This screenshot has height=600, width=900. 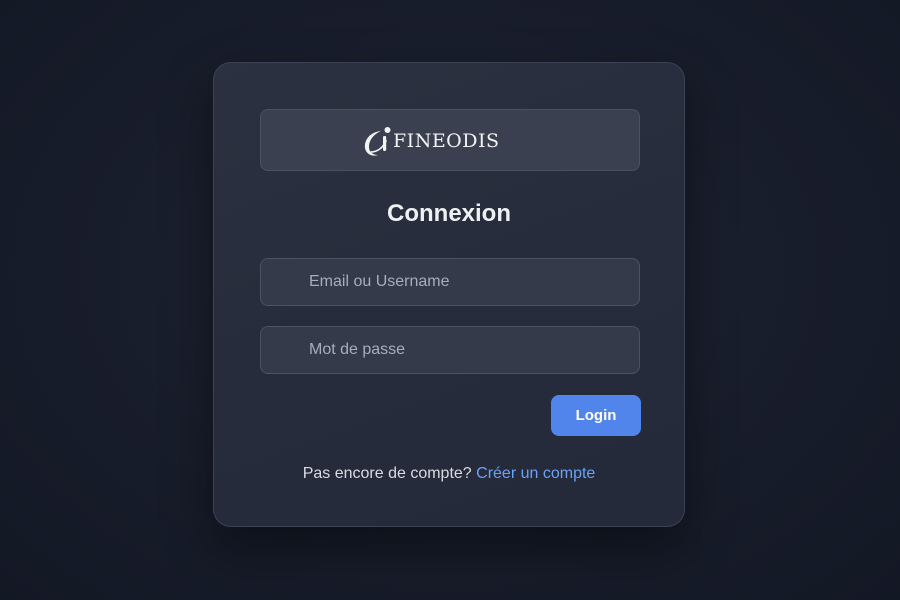 I want to click on login-button: Login, so click(x=596, y=415).